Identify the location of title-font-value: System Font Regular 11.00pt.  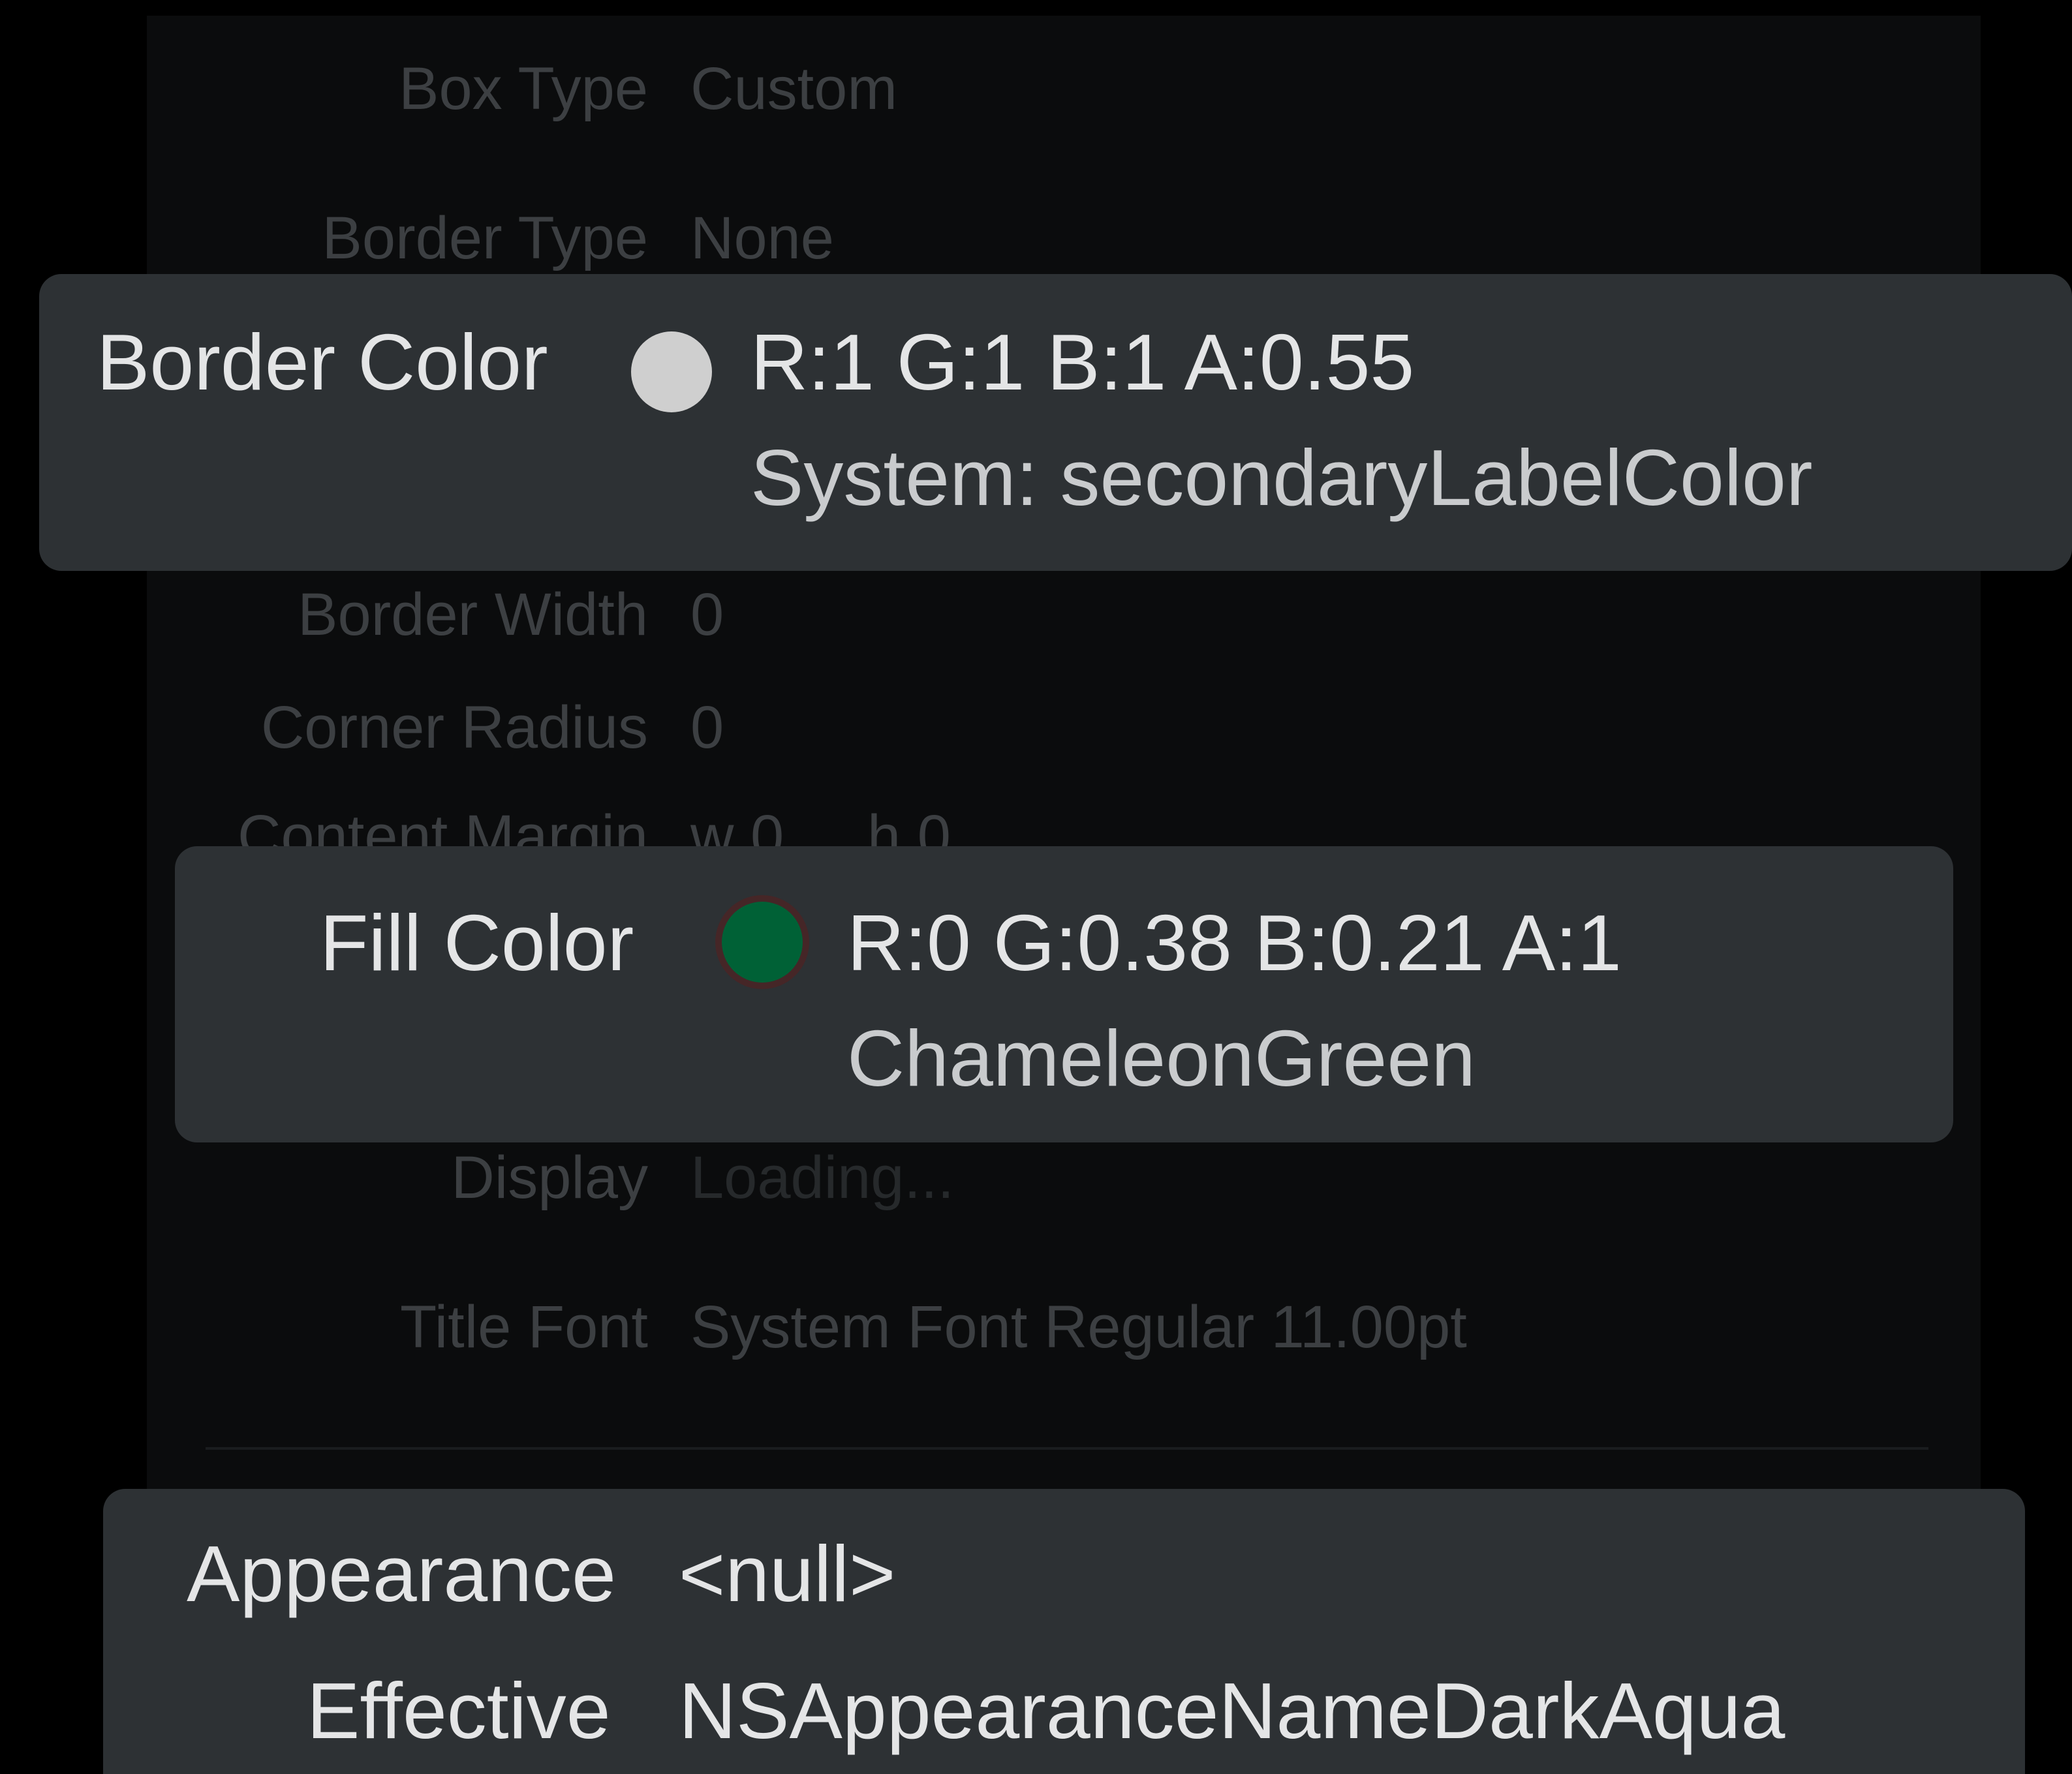
(1078, 1327).